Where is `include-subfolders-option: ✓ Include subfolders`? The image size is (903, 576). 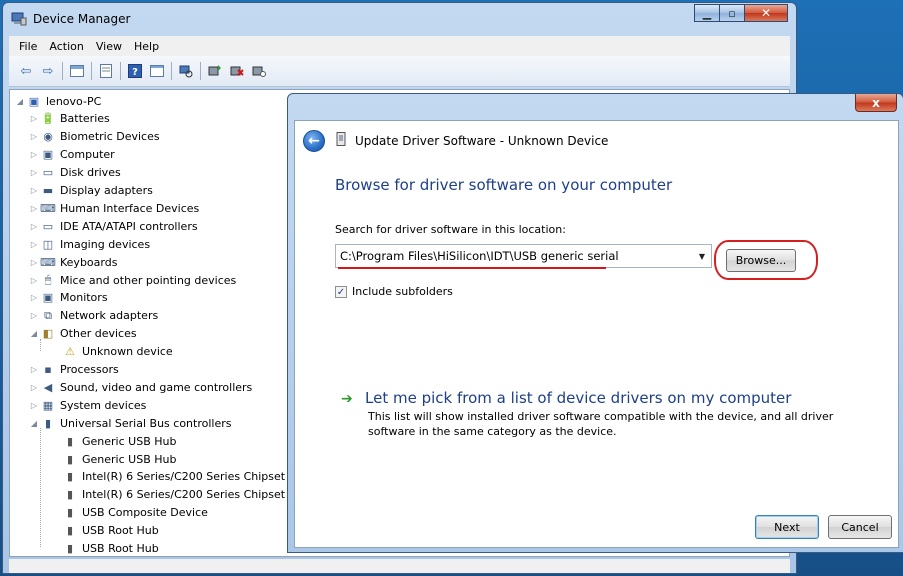
include-subfolders-option: ✓ Include subfolders is located at coordinates (394, 291).